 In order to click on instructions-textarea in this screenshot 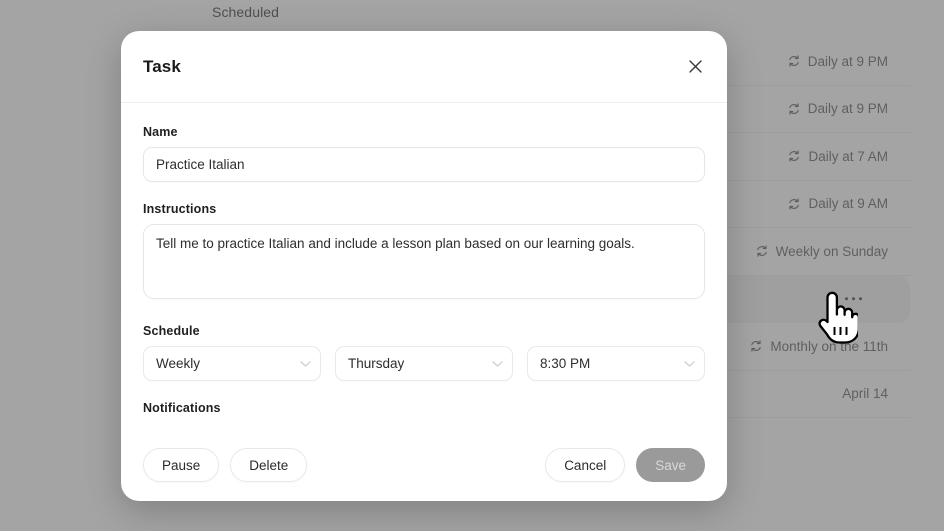, I will do `click(424, 261)`.